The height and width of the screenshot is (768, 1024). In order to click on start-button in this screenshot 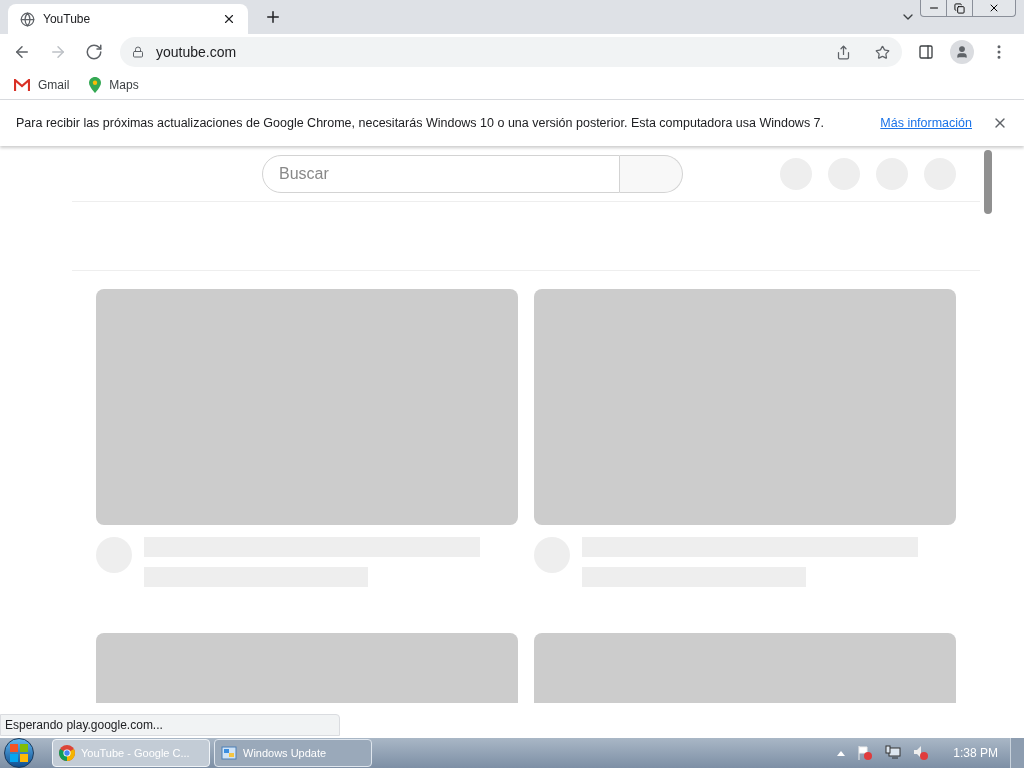, I will do `click(19, 753)`.